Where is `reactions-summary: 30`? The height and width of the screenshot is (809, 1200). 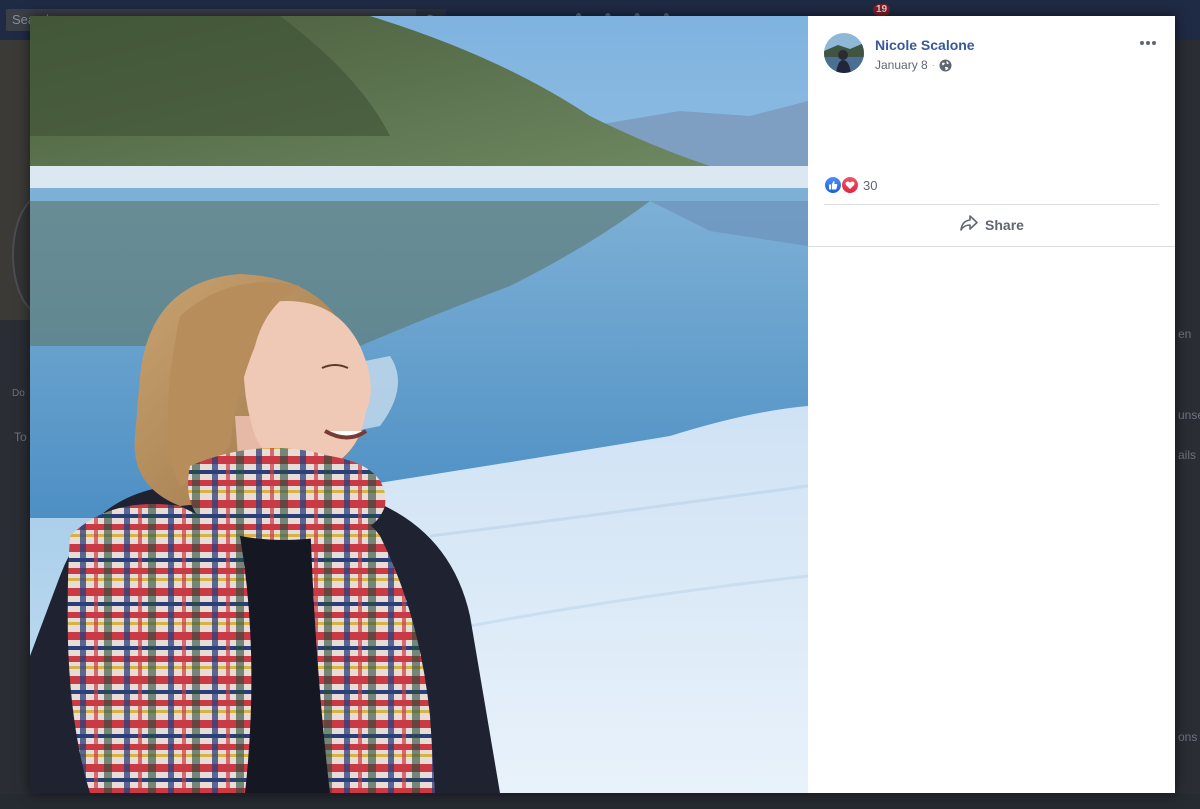
reactions-summary: 30 is located at coordinates (850, 185).